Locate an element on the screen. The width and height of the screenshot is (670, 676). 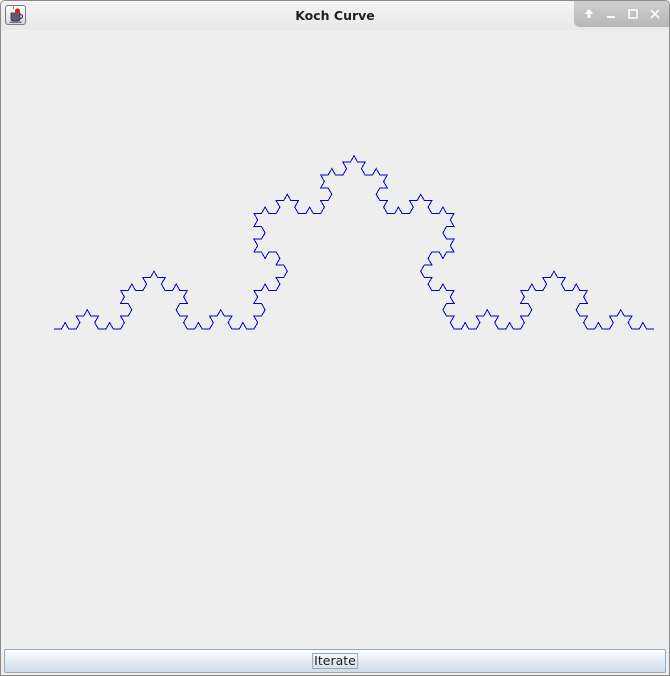
window-title: Koch Curve is located at coordinates (335, 15).